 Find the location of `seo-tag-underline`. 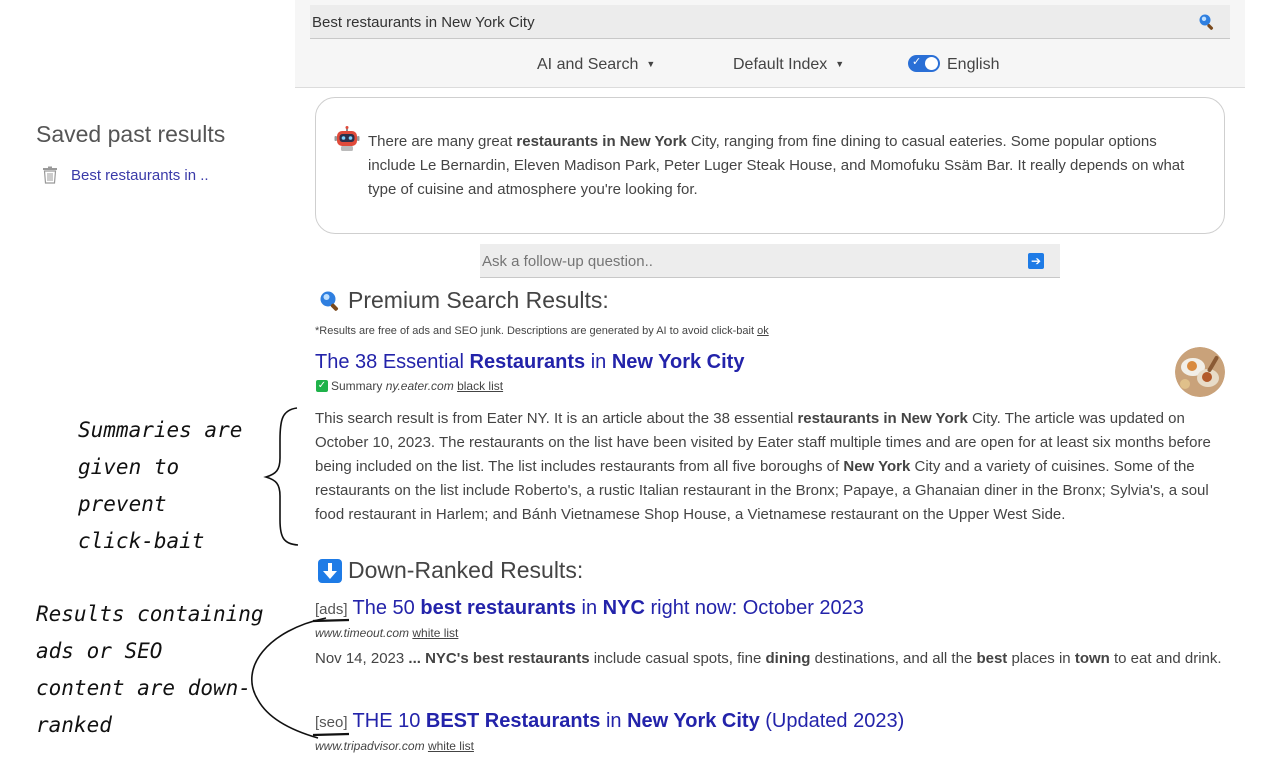

seo-tag-underline is located at coordinates (331, 734).